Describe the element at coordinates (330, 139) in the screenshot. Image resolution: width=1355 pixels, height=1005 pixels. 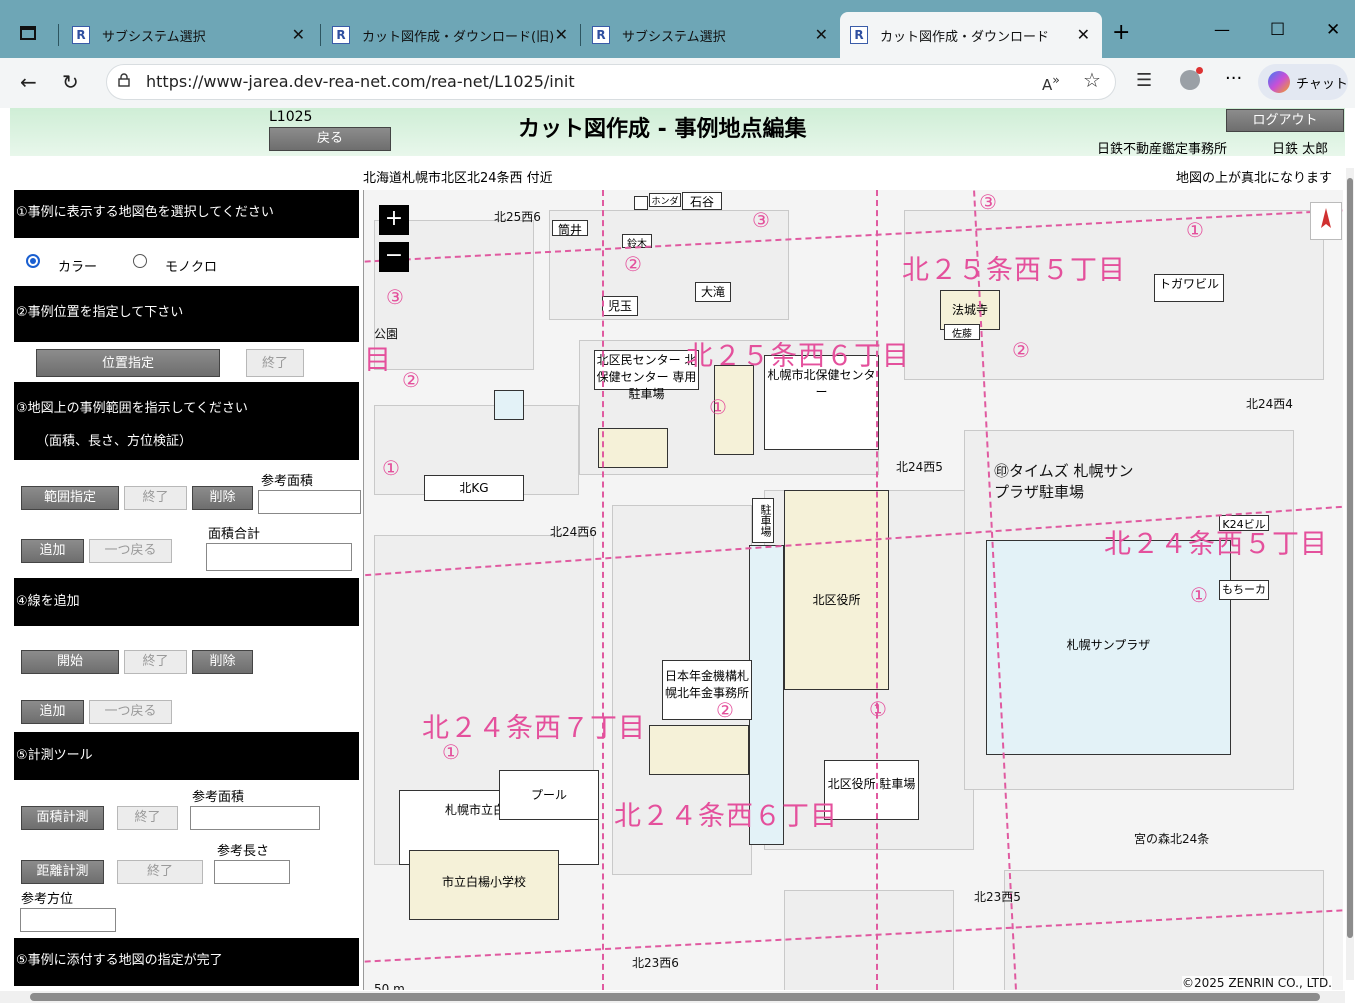
I see `back-button: 戻る` at that location.